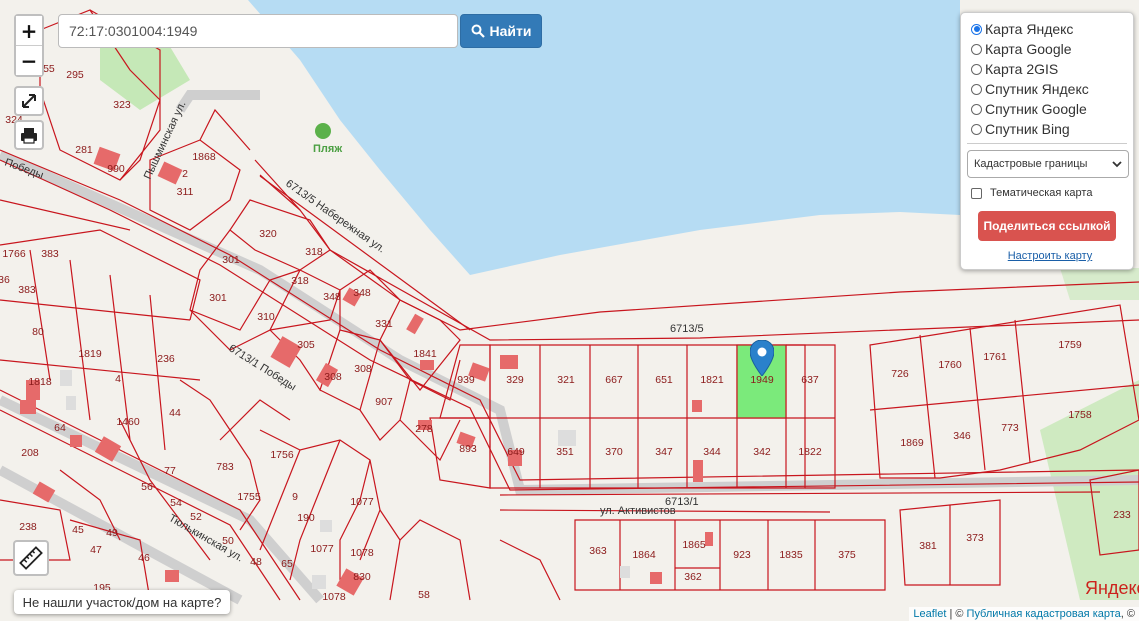 The width and height of the screenshot is (1139, 621). Describe the element at coordinates (29, 60) in the screenshot. I see `zoom-out-button: −` at that location.